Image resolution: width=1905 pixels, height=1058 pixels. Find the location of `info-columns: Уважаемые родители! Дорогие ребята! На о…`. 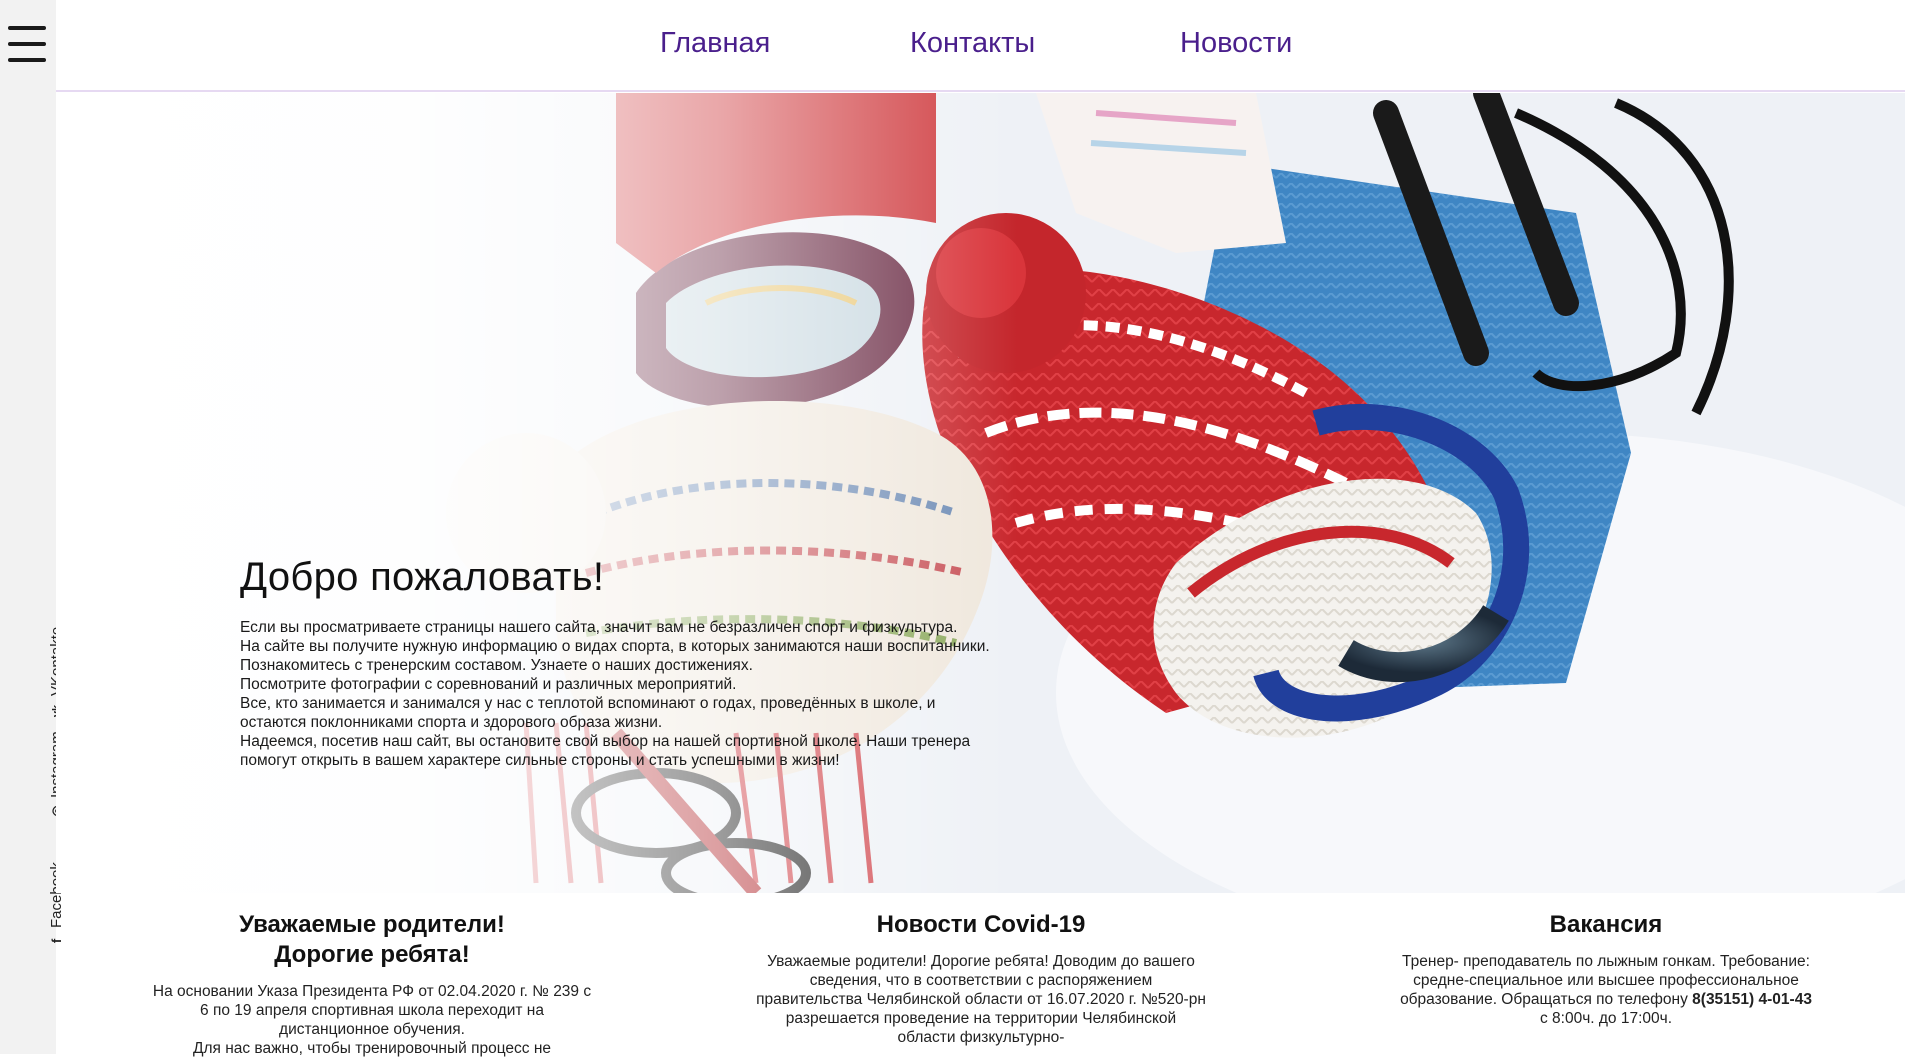

info-columns: Уважаемые родители! Дорогие ребята! На о… is located at coordinates (980, 983).